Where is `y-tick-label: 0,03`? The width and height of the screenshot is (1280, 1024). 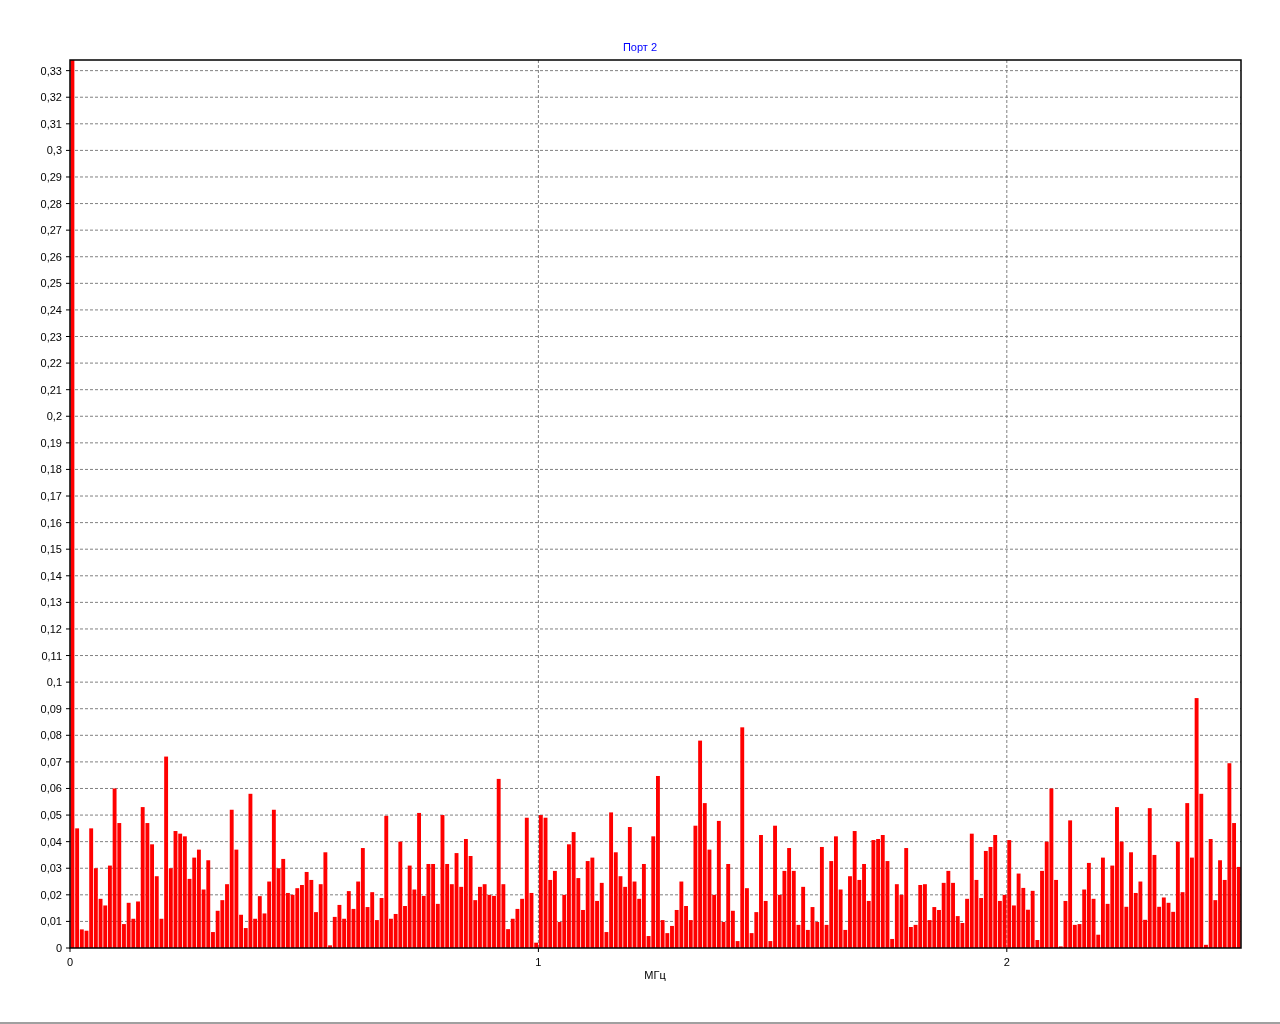
y-tick-label: 0,03 is located at coordinates (51, 868).